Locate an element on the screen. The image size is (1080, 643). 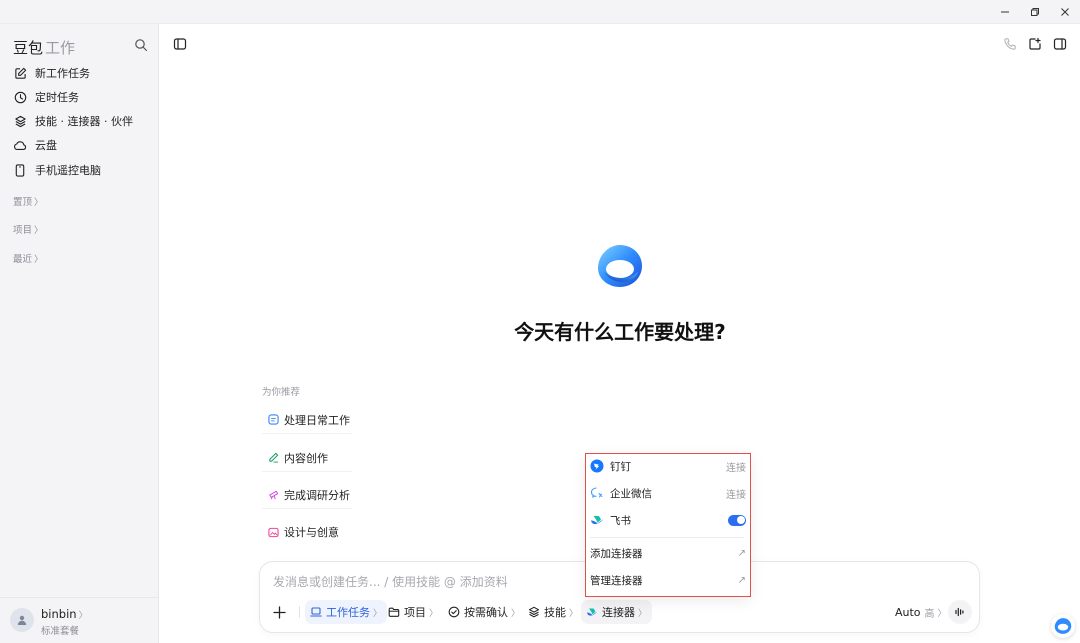
sidebar-section-pinned: 置顶〉 is located at coordinates (28, 201).